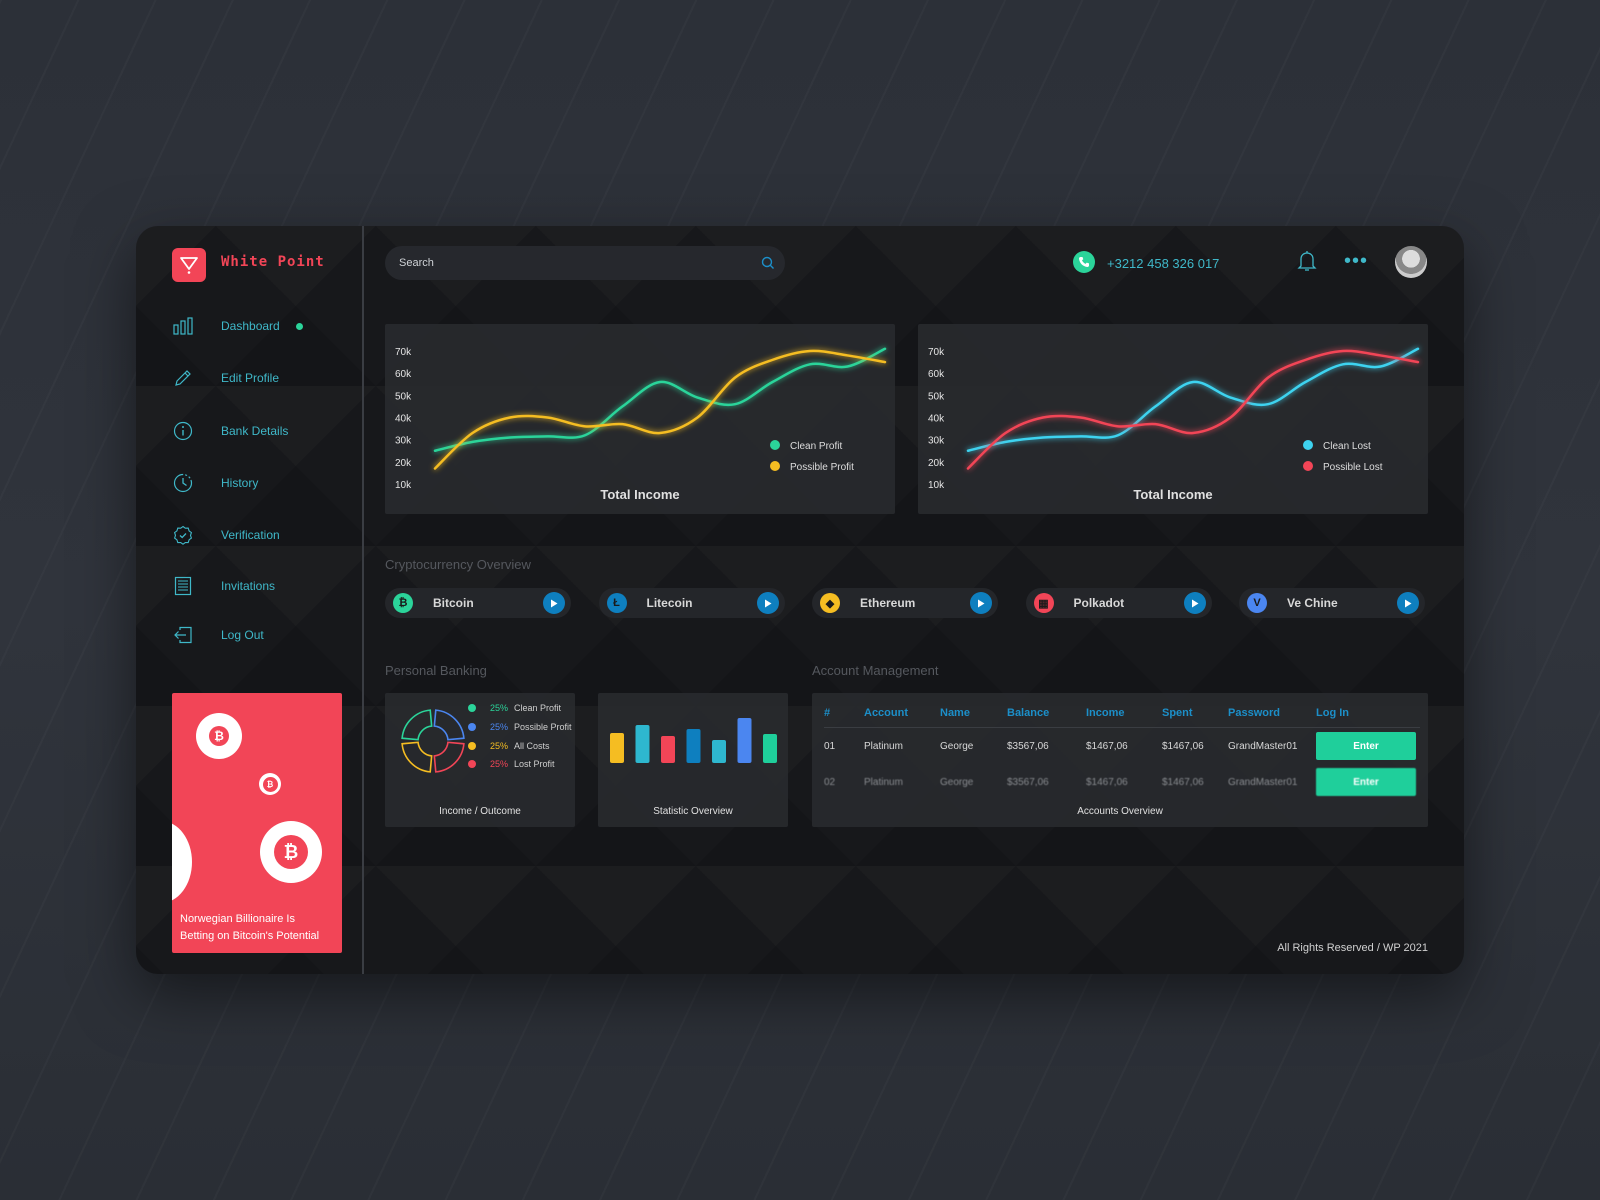  I want to click on legend-lost-profit: 25% Lost Profit, so click(511, 764).